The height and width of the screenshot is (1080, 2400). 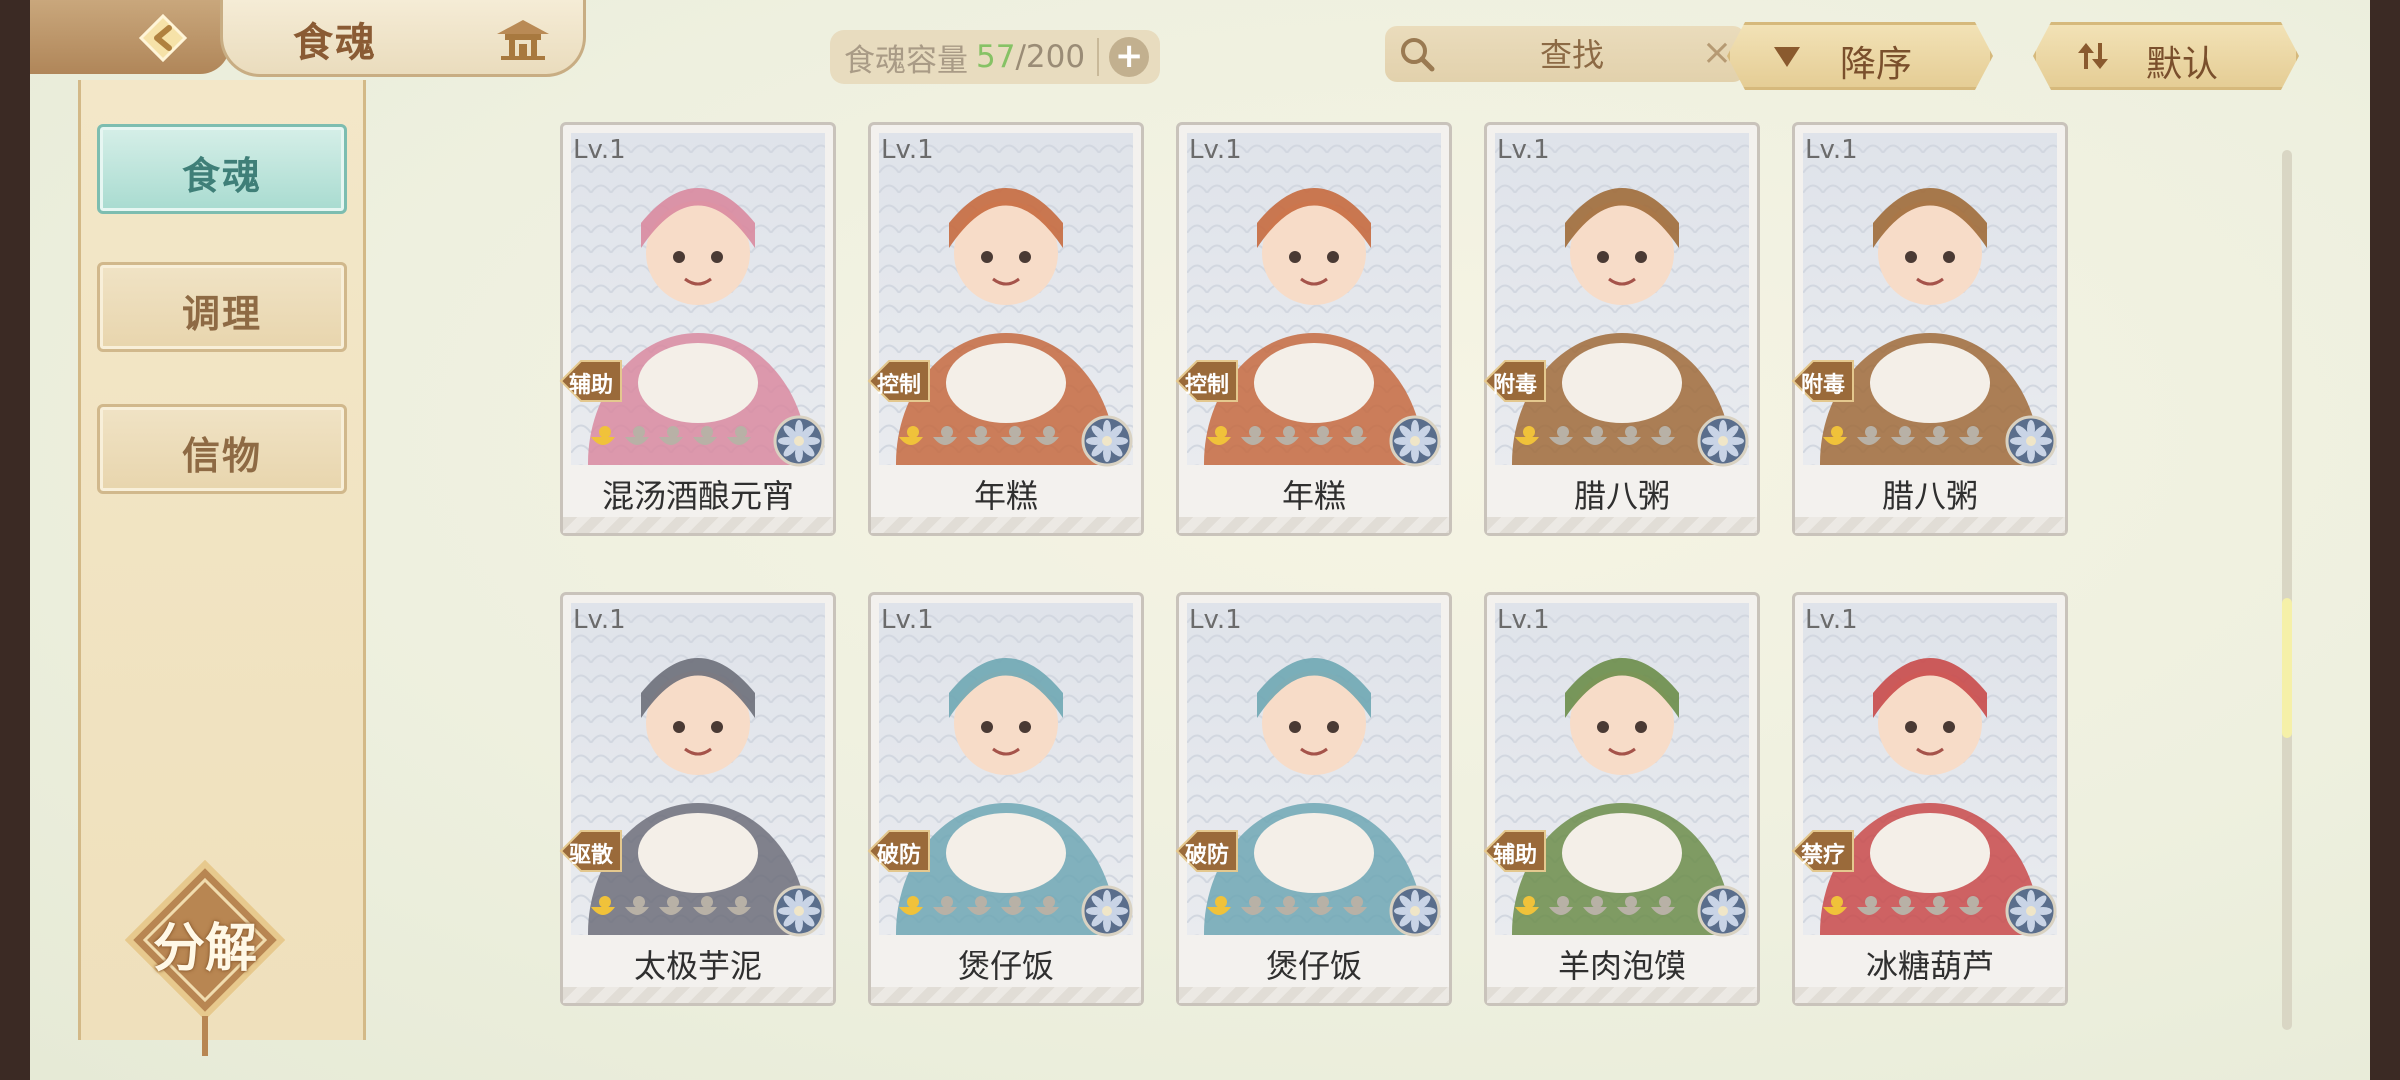 I want to click on tab-conditioning-label: 调理, so click(x=221, y=313).